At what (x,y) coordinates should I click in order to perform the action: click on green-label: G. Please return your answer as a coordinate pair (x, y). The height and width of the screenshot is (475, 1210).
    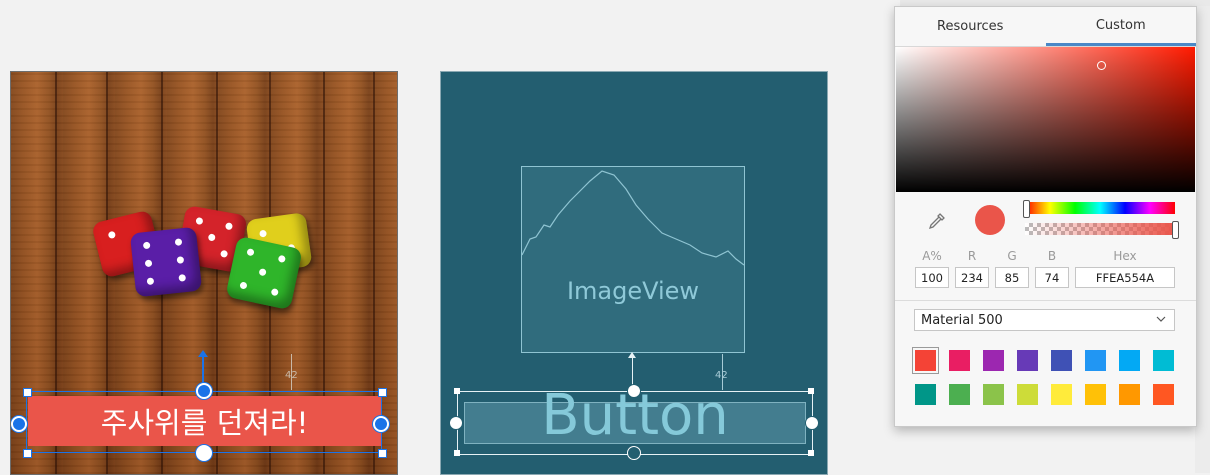
    Looking at the image, I should click on (1012, 256).